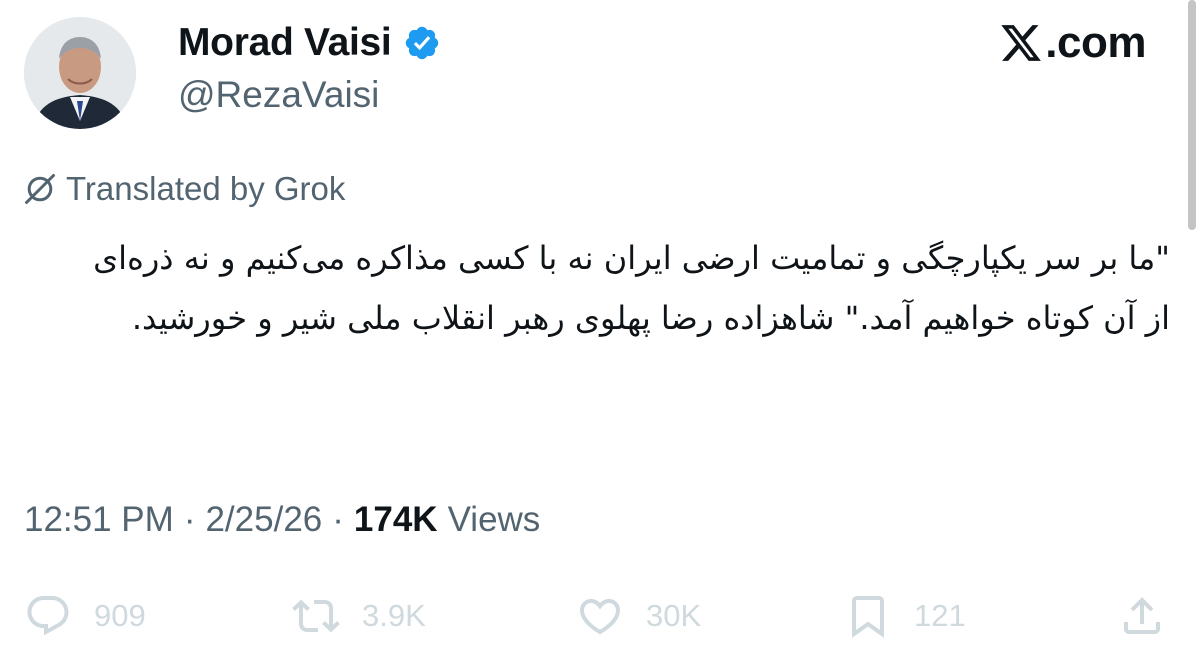 The height and width of the screenshot is (648, 1200). I want to click on author-handle: @RezaVaisi, so click(278, 95).